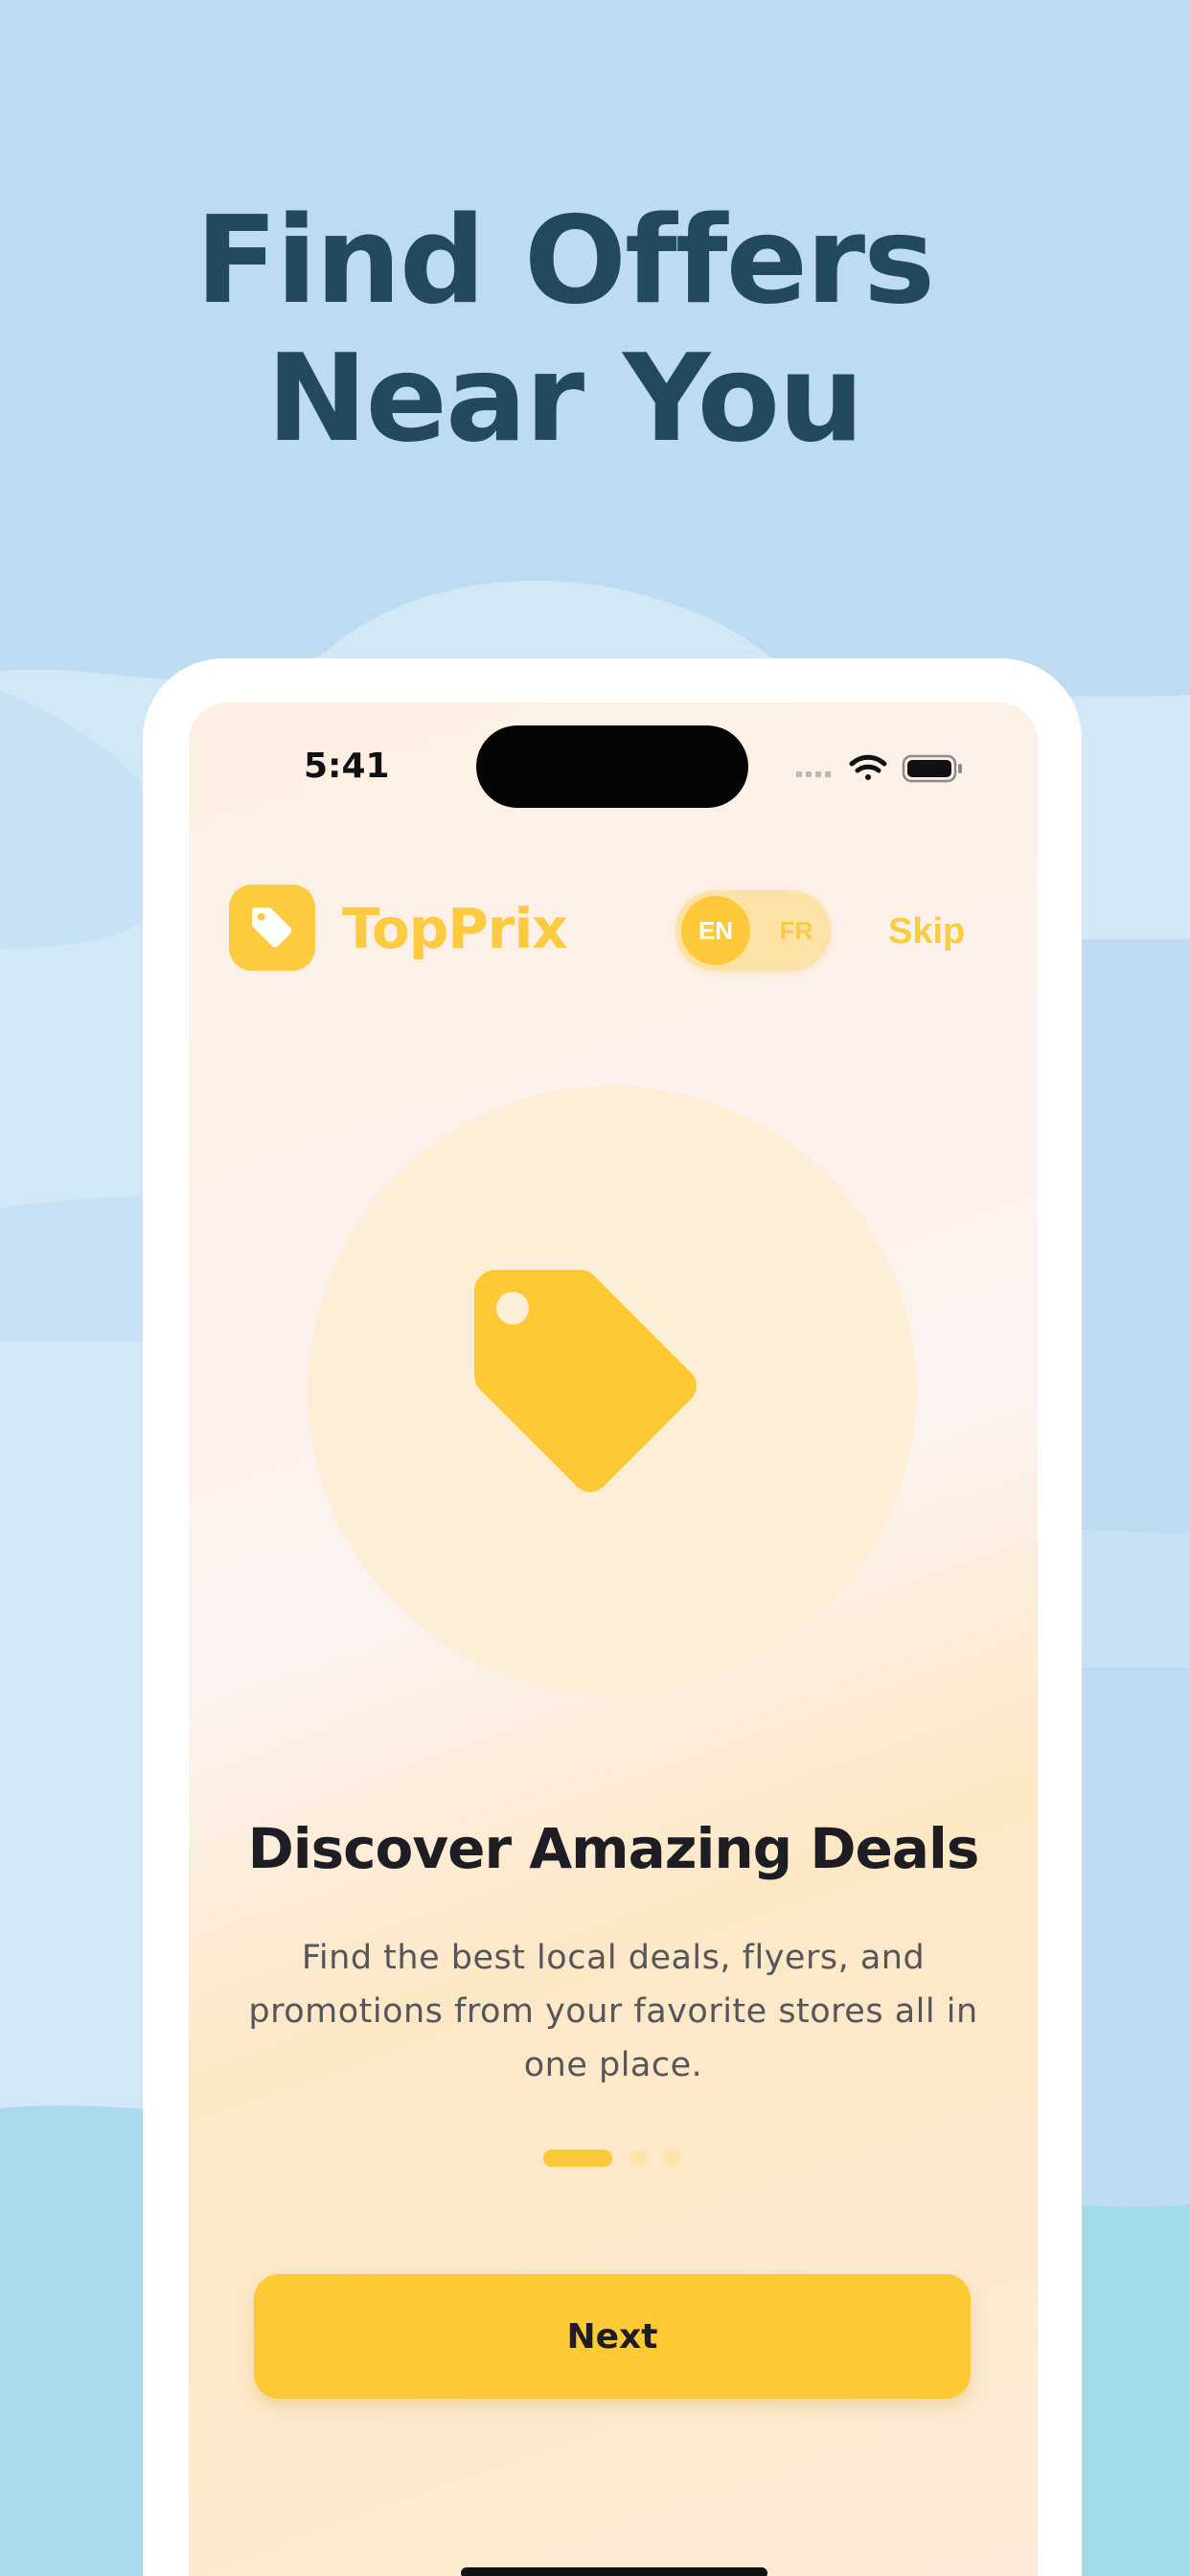  I want to click on status-icons, so click(879, 768).